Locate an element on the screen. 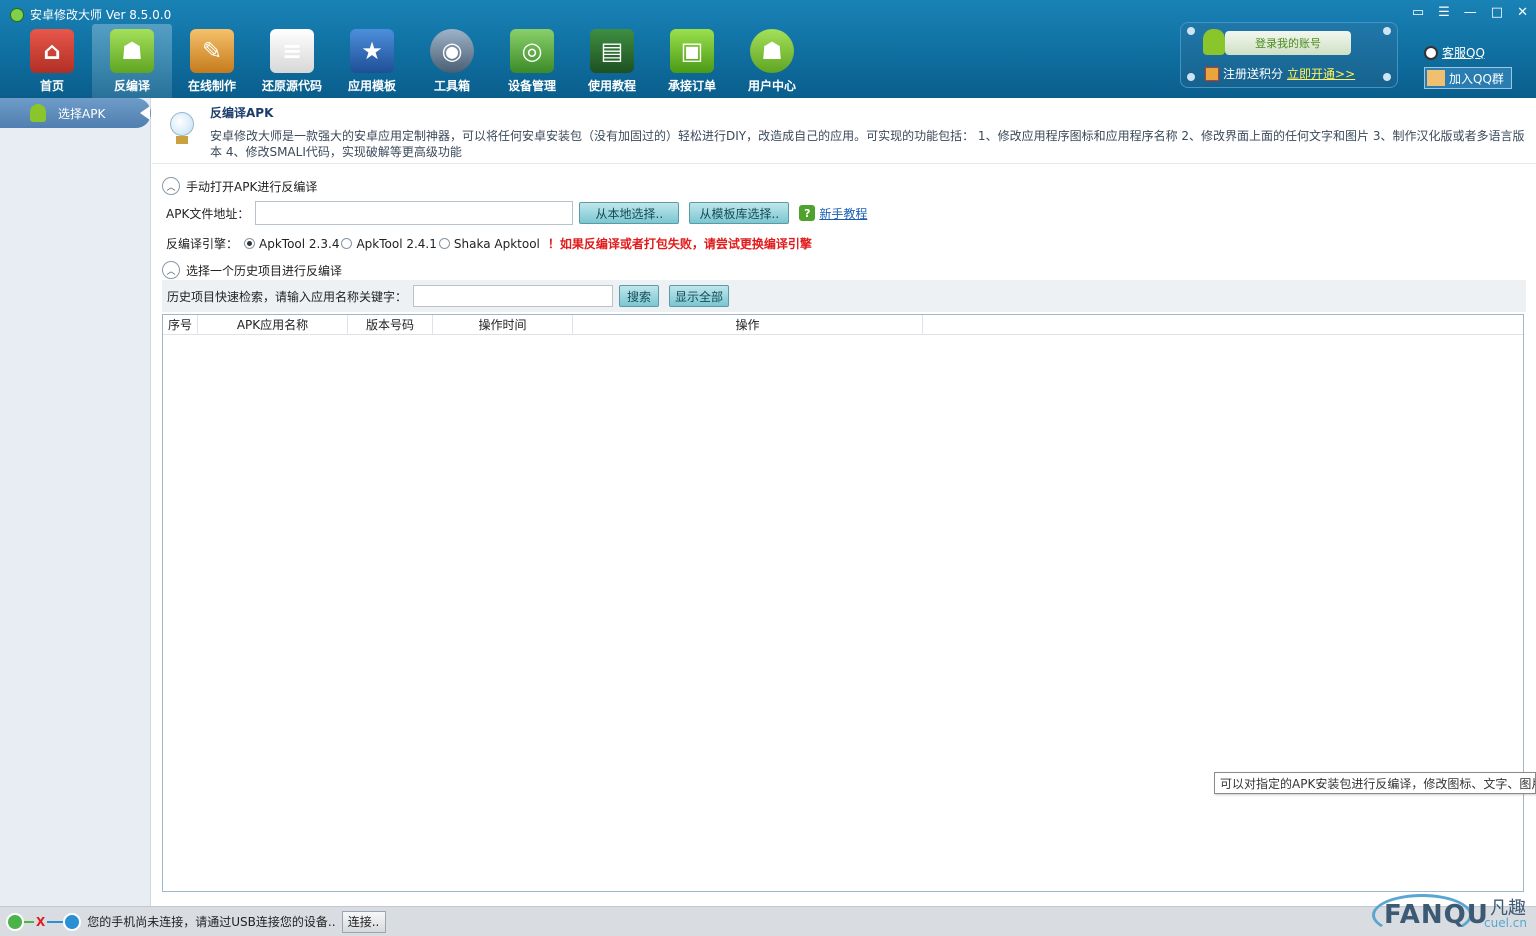  house-icon: ⌂ is located at coordinates (52, 51).